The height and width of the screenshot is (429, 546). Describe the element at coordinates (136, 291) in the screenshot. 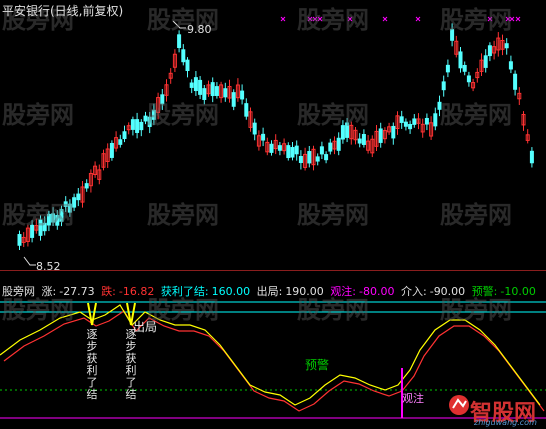

I see `die-value: -16.82` at that location.